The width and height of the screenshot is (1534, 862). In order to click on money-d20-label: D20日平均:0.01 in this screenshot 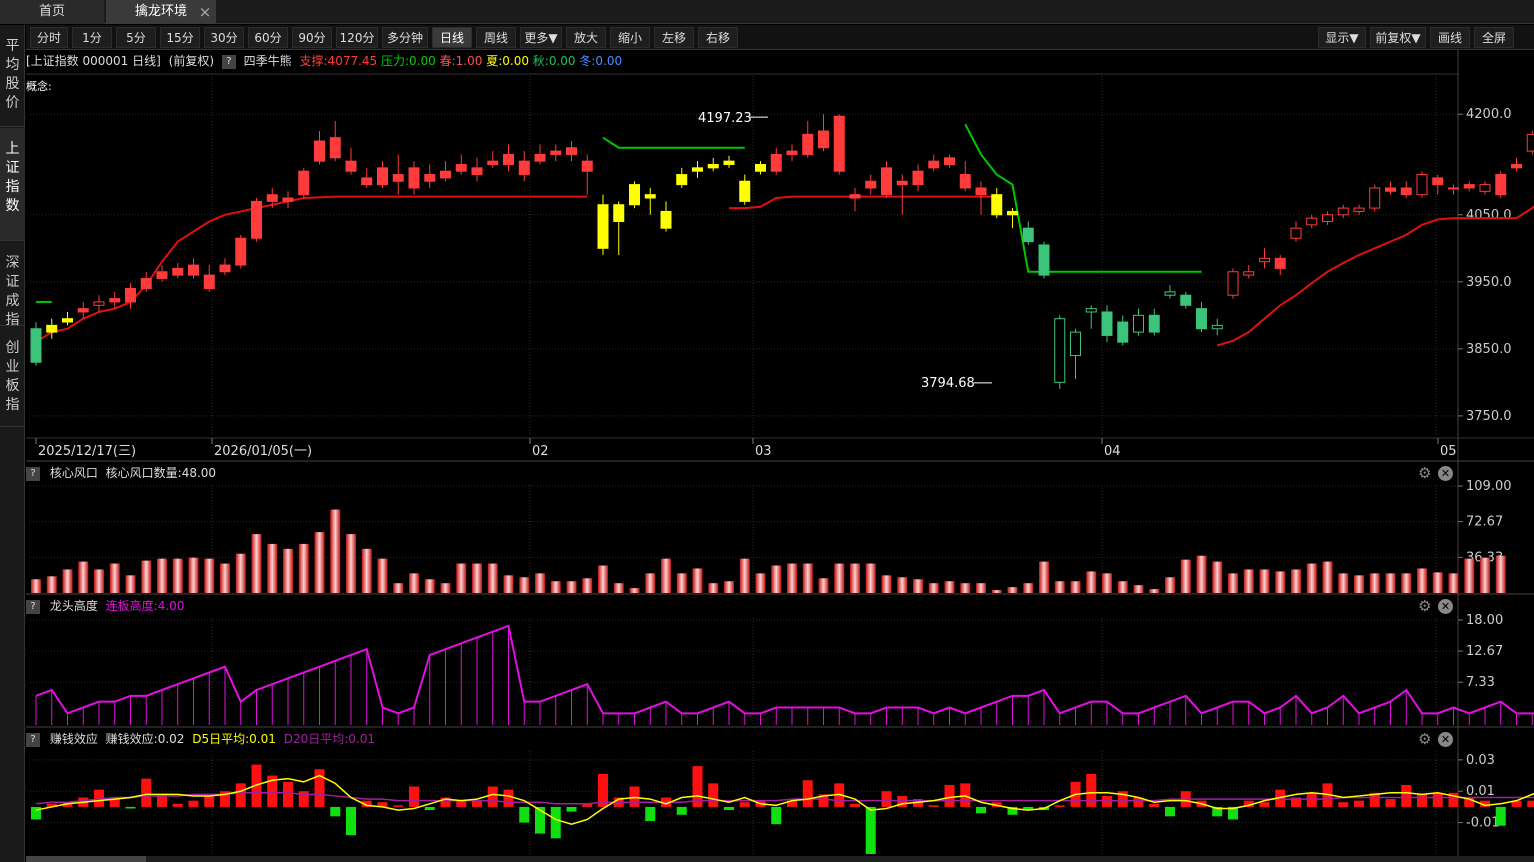, I will do `click(329, 739)`.